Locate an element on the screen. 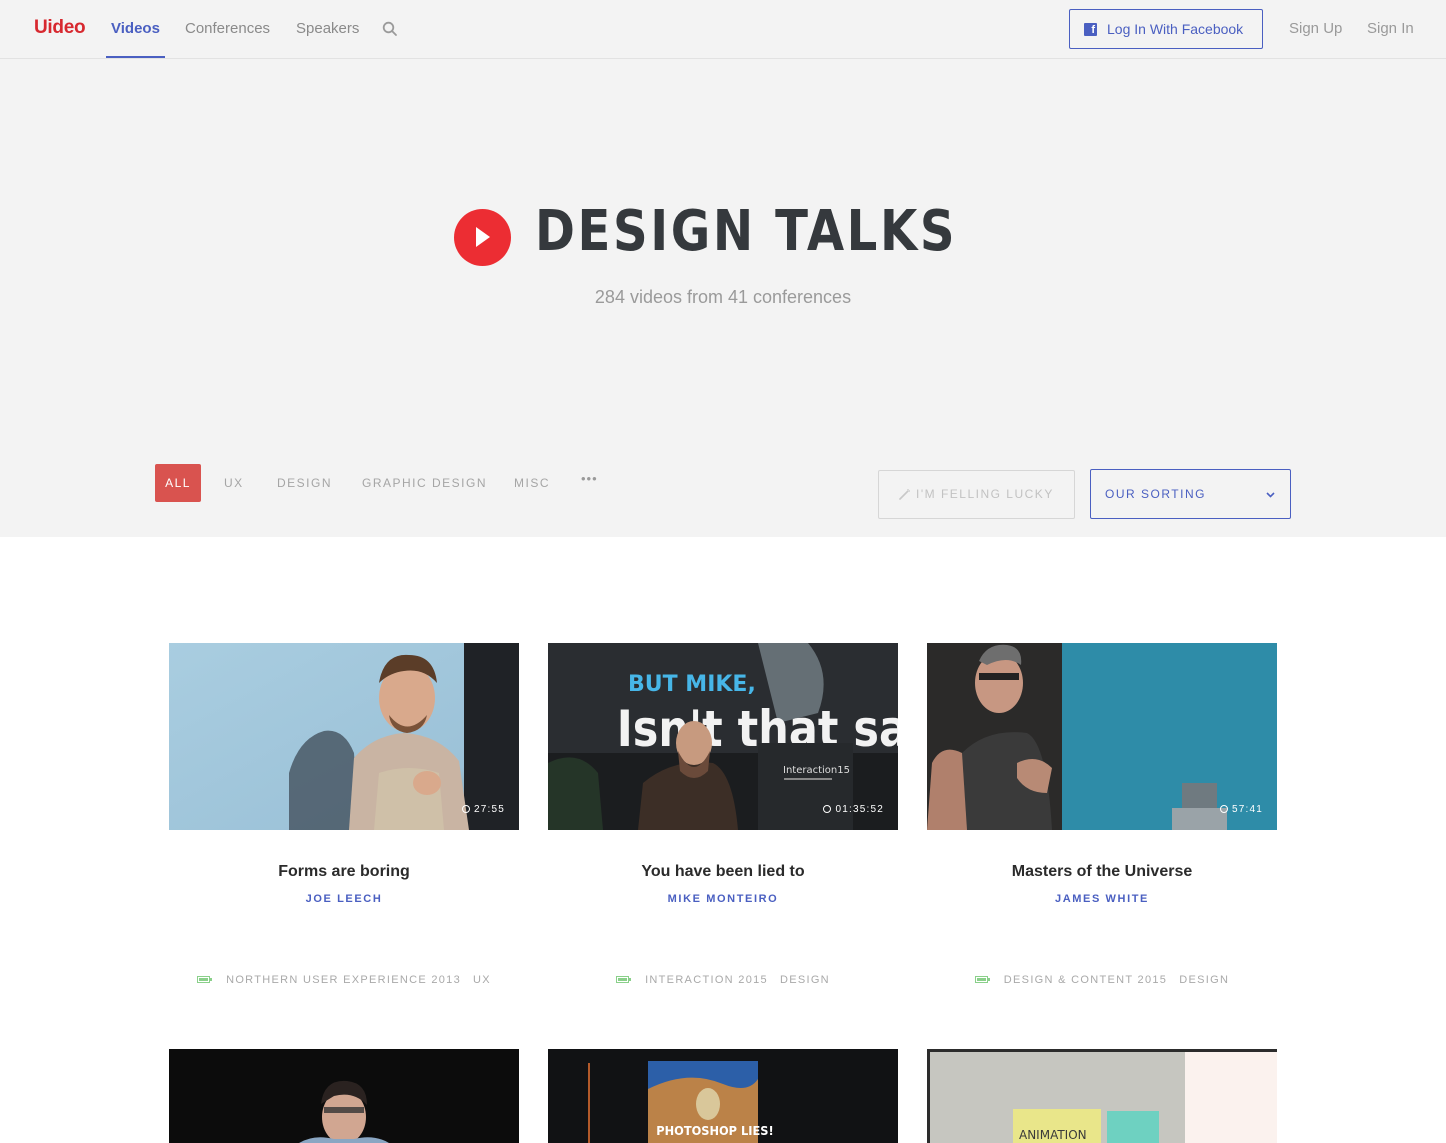 The height and width of the screenshot is (1143, 1446). svg-text: Interaction15 is located at coordinates (816, 770).